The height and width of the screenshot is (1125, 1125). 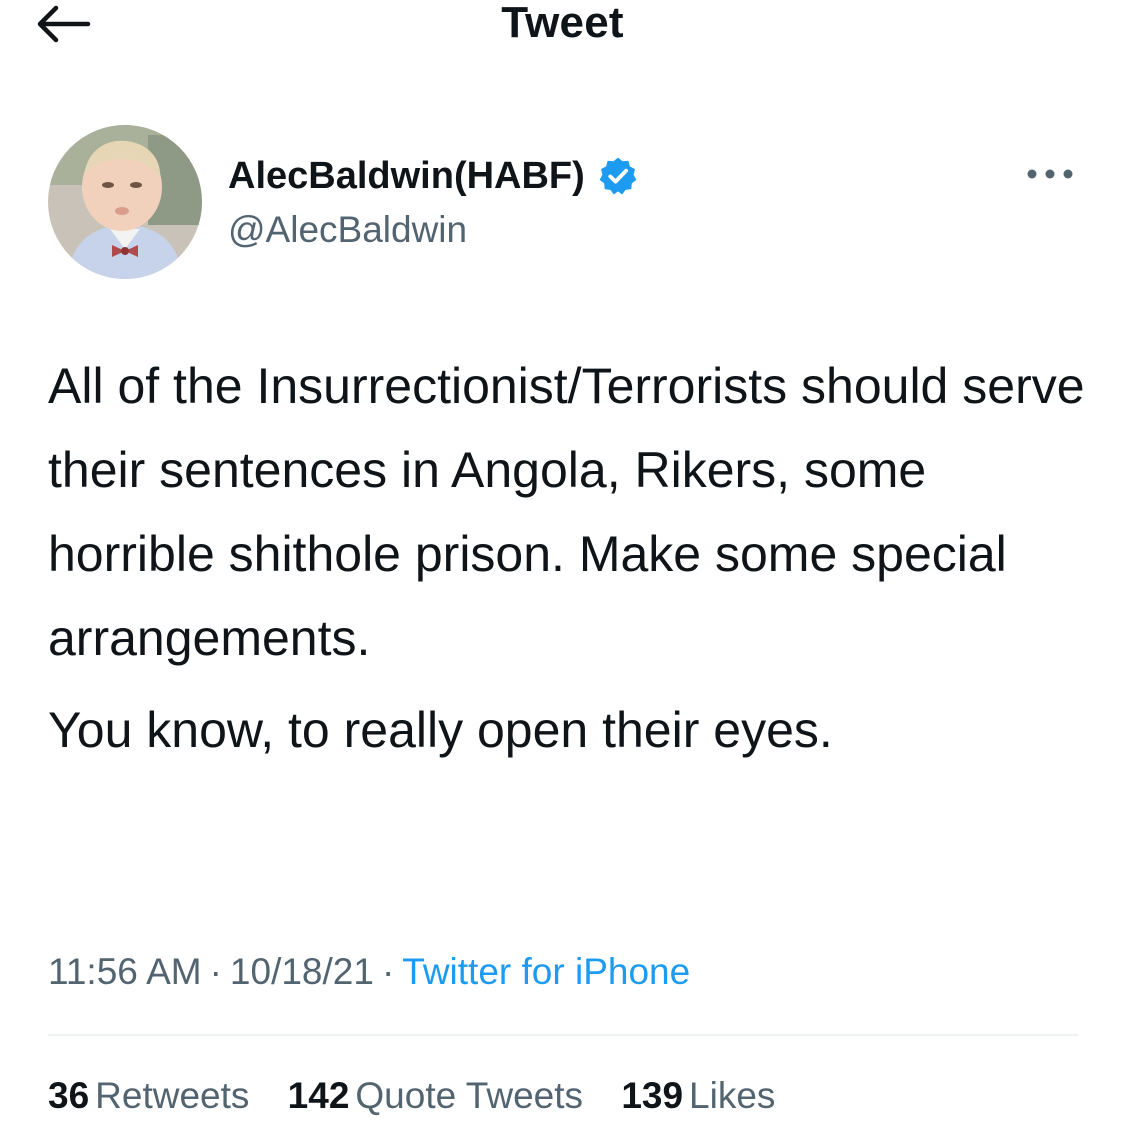 What do you see at coordinates (125, 971) in the screenshot?
I see `tweet-time: 11:56 AM` at bounding box center [125, 971].